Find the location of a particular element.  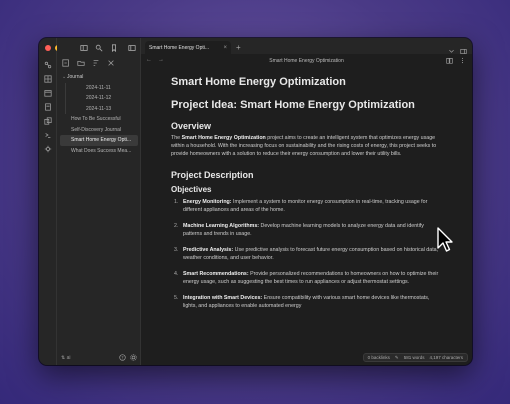

close-icon: × is located at coordinates (225, 48).